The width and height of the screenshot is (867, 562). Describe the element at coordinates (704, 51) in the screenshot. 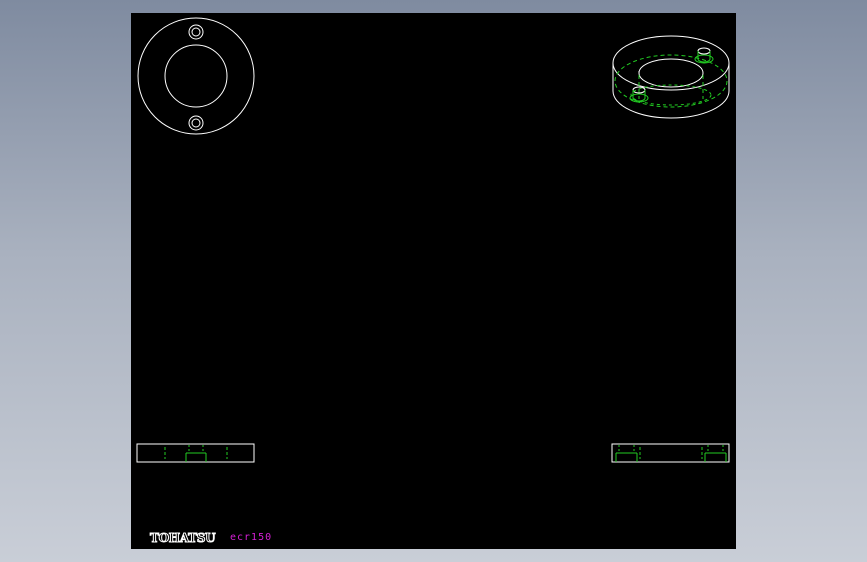

I see `iso-bolt-1-head` at that location.